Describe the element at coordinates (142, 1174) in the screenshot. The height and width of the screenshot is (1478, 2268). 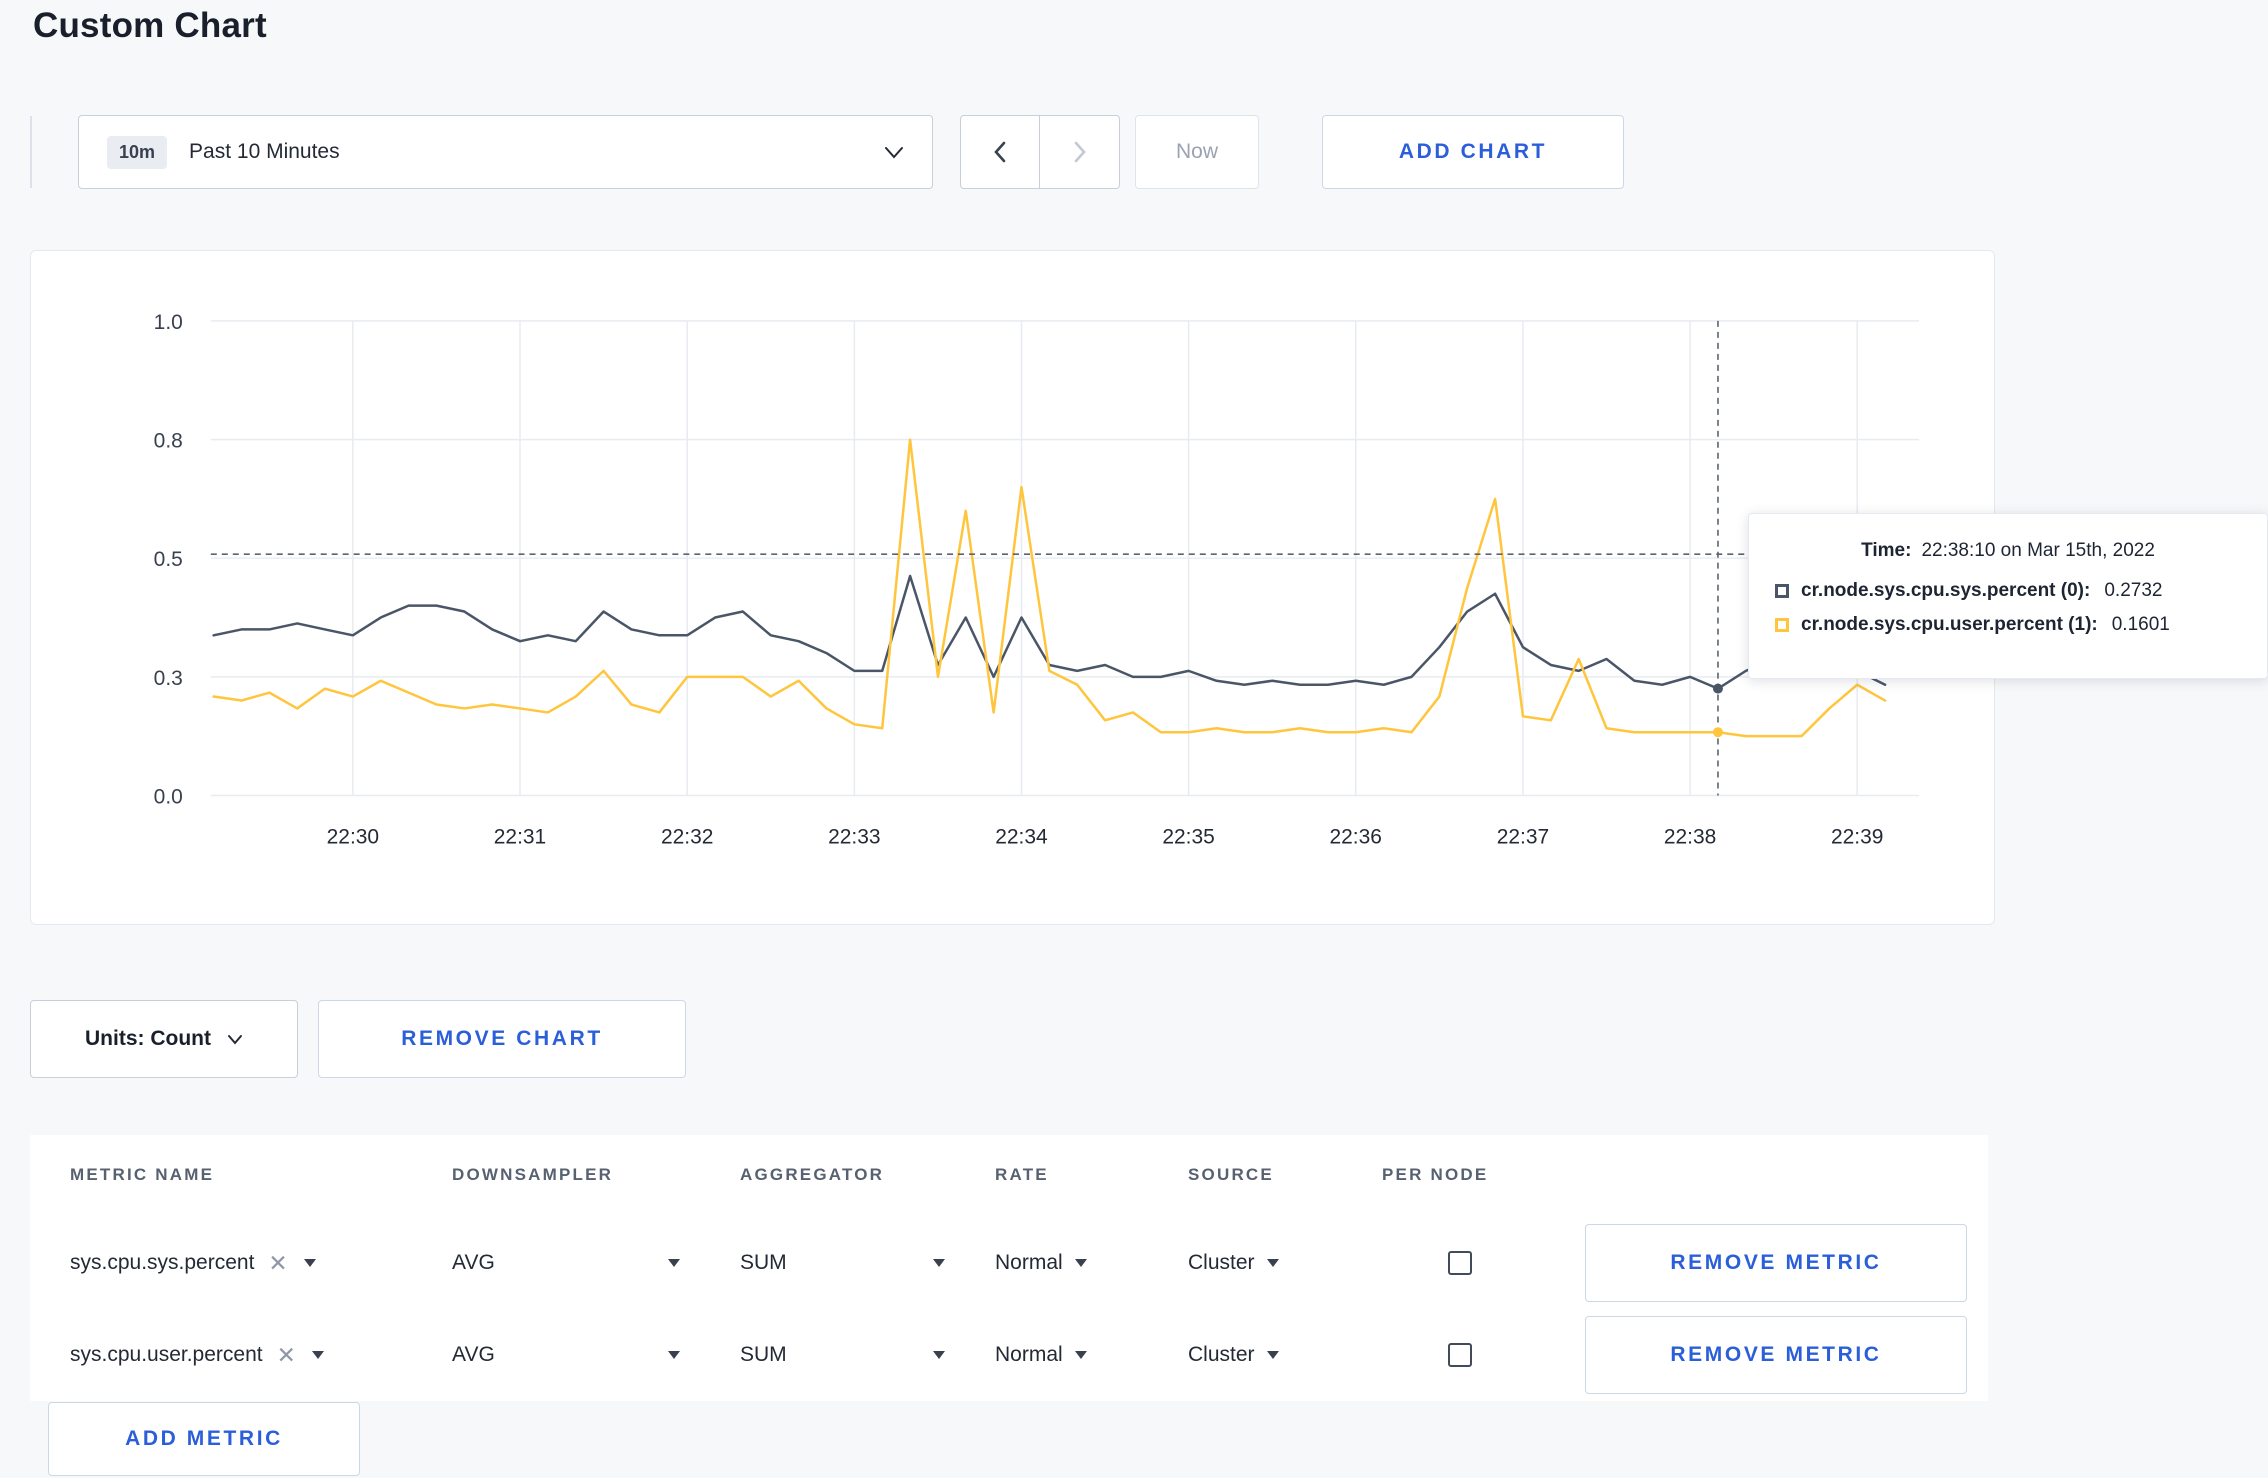
I see `col-header-metric-name: METRIC NAME` at that location.